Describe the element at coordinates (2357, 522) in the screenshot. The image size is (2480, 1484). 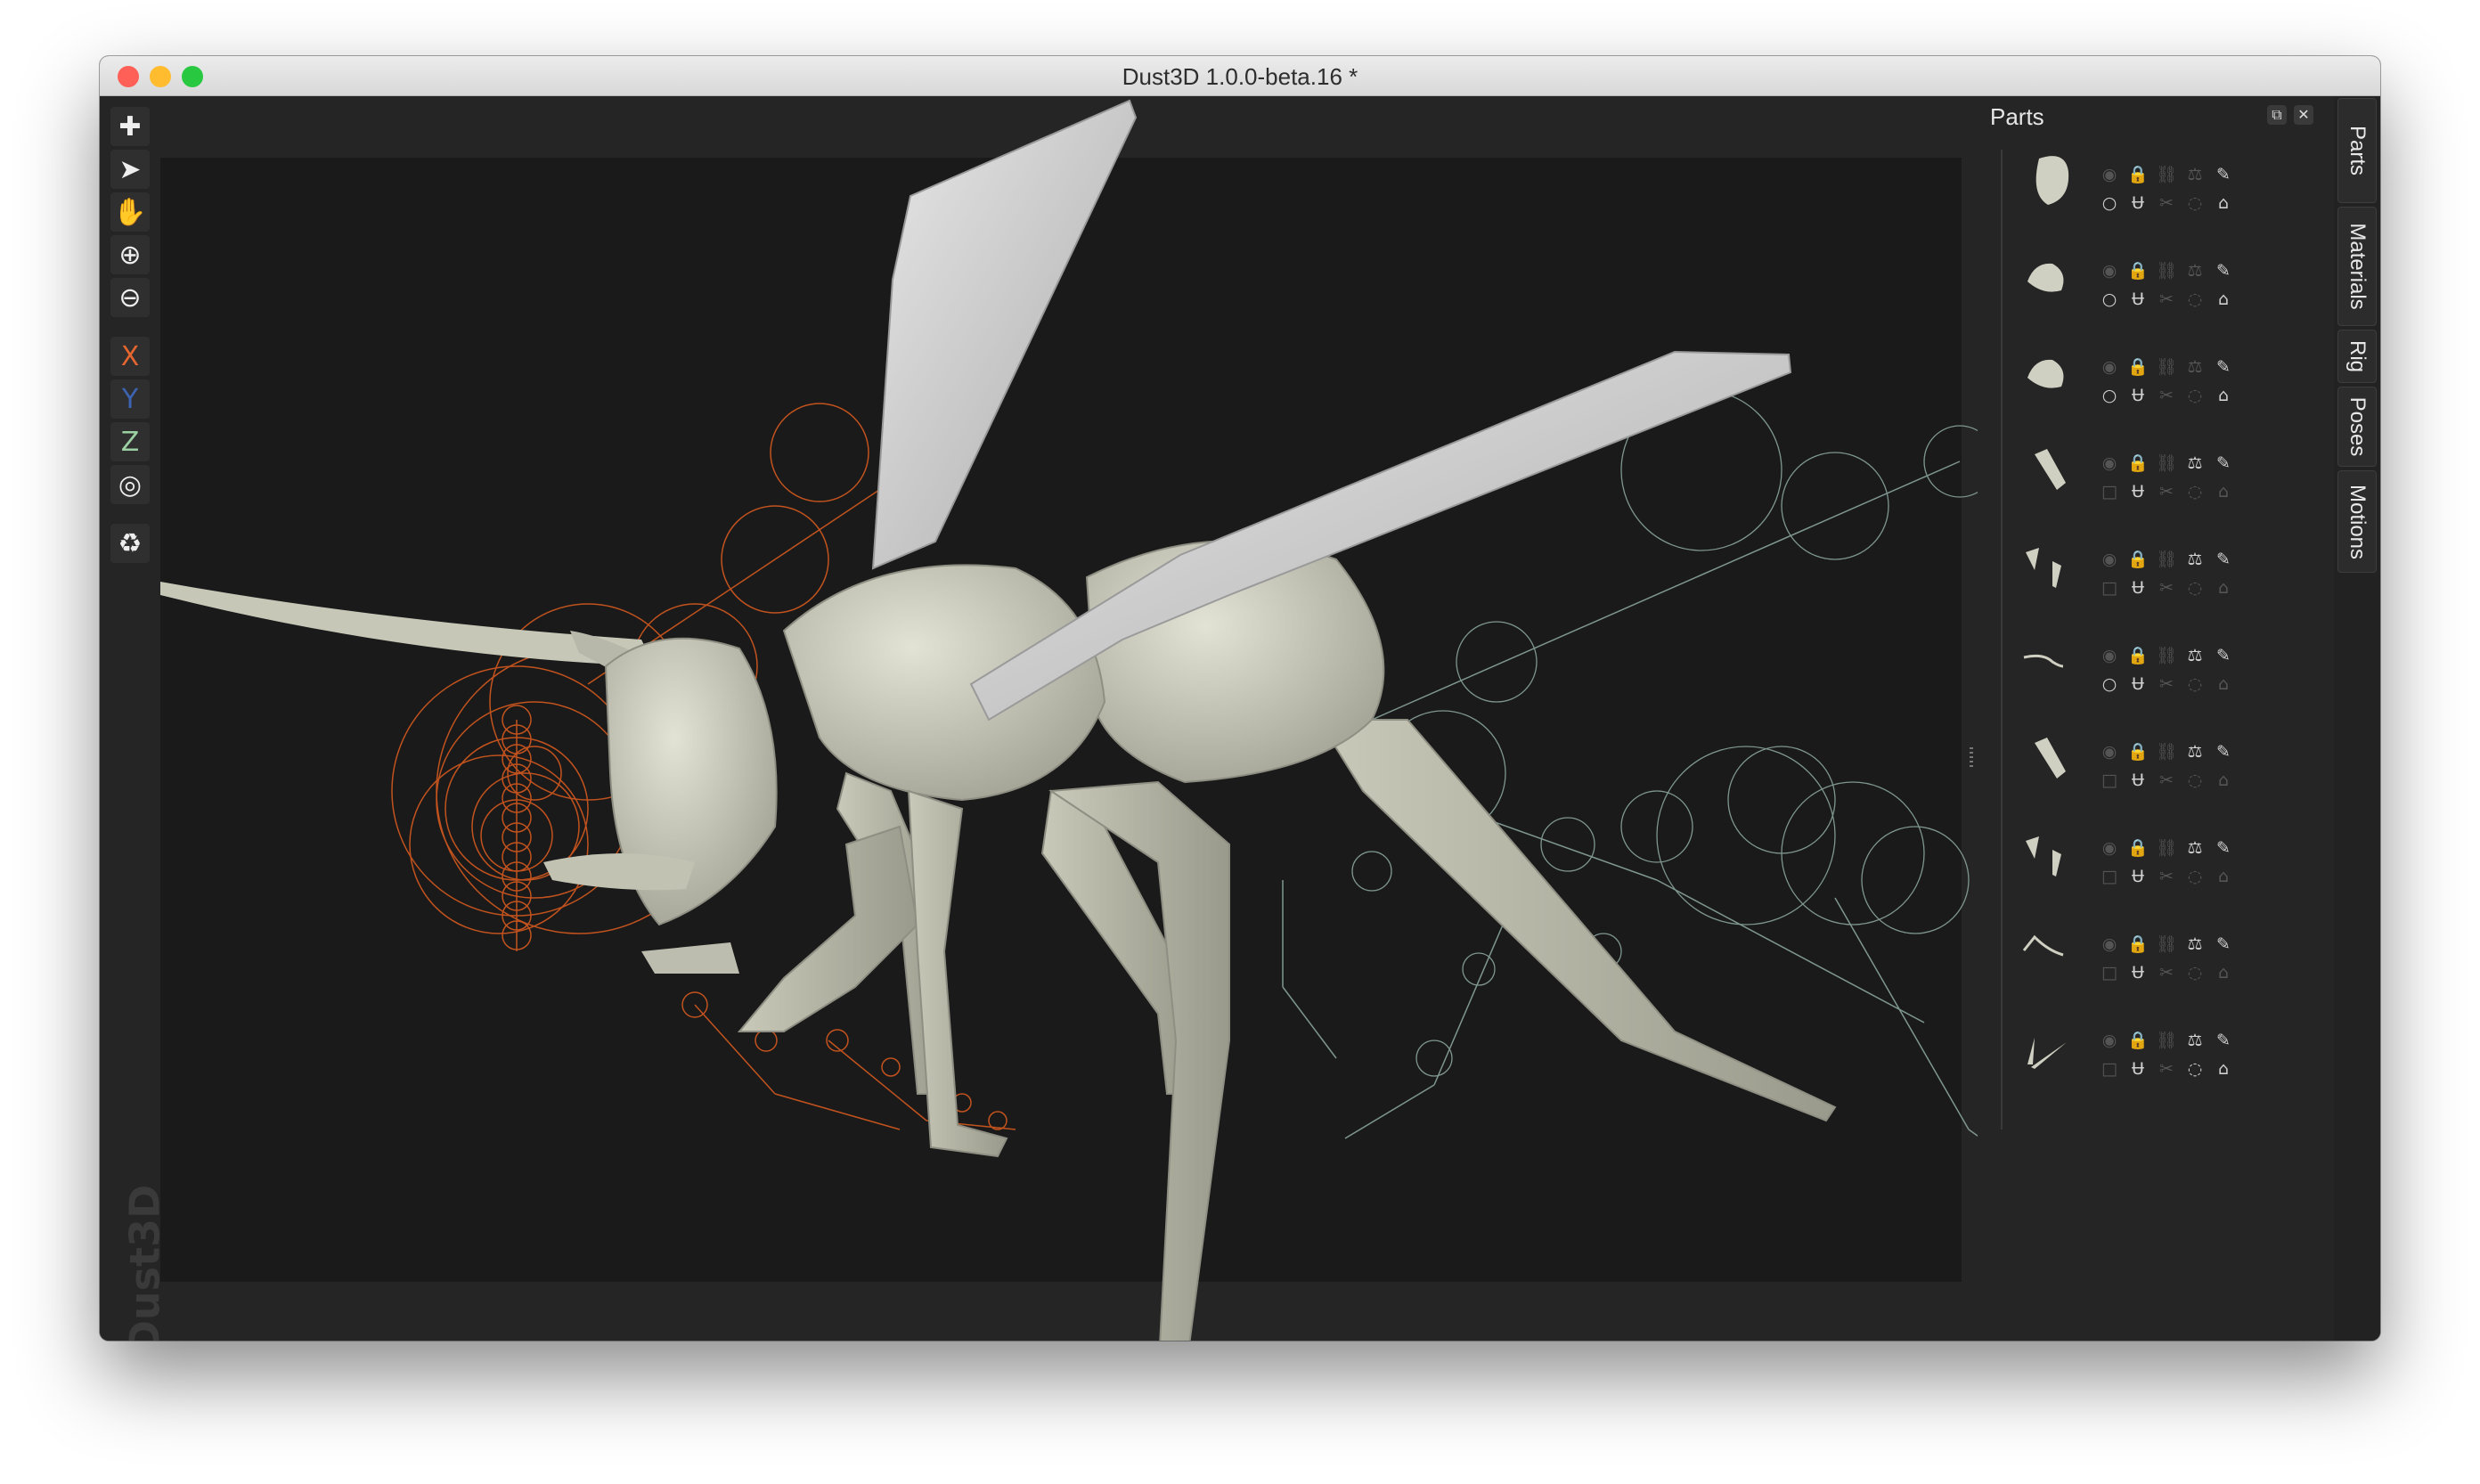
I see `tab-motions: Motions` at that location.